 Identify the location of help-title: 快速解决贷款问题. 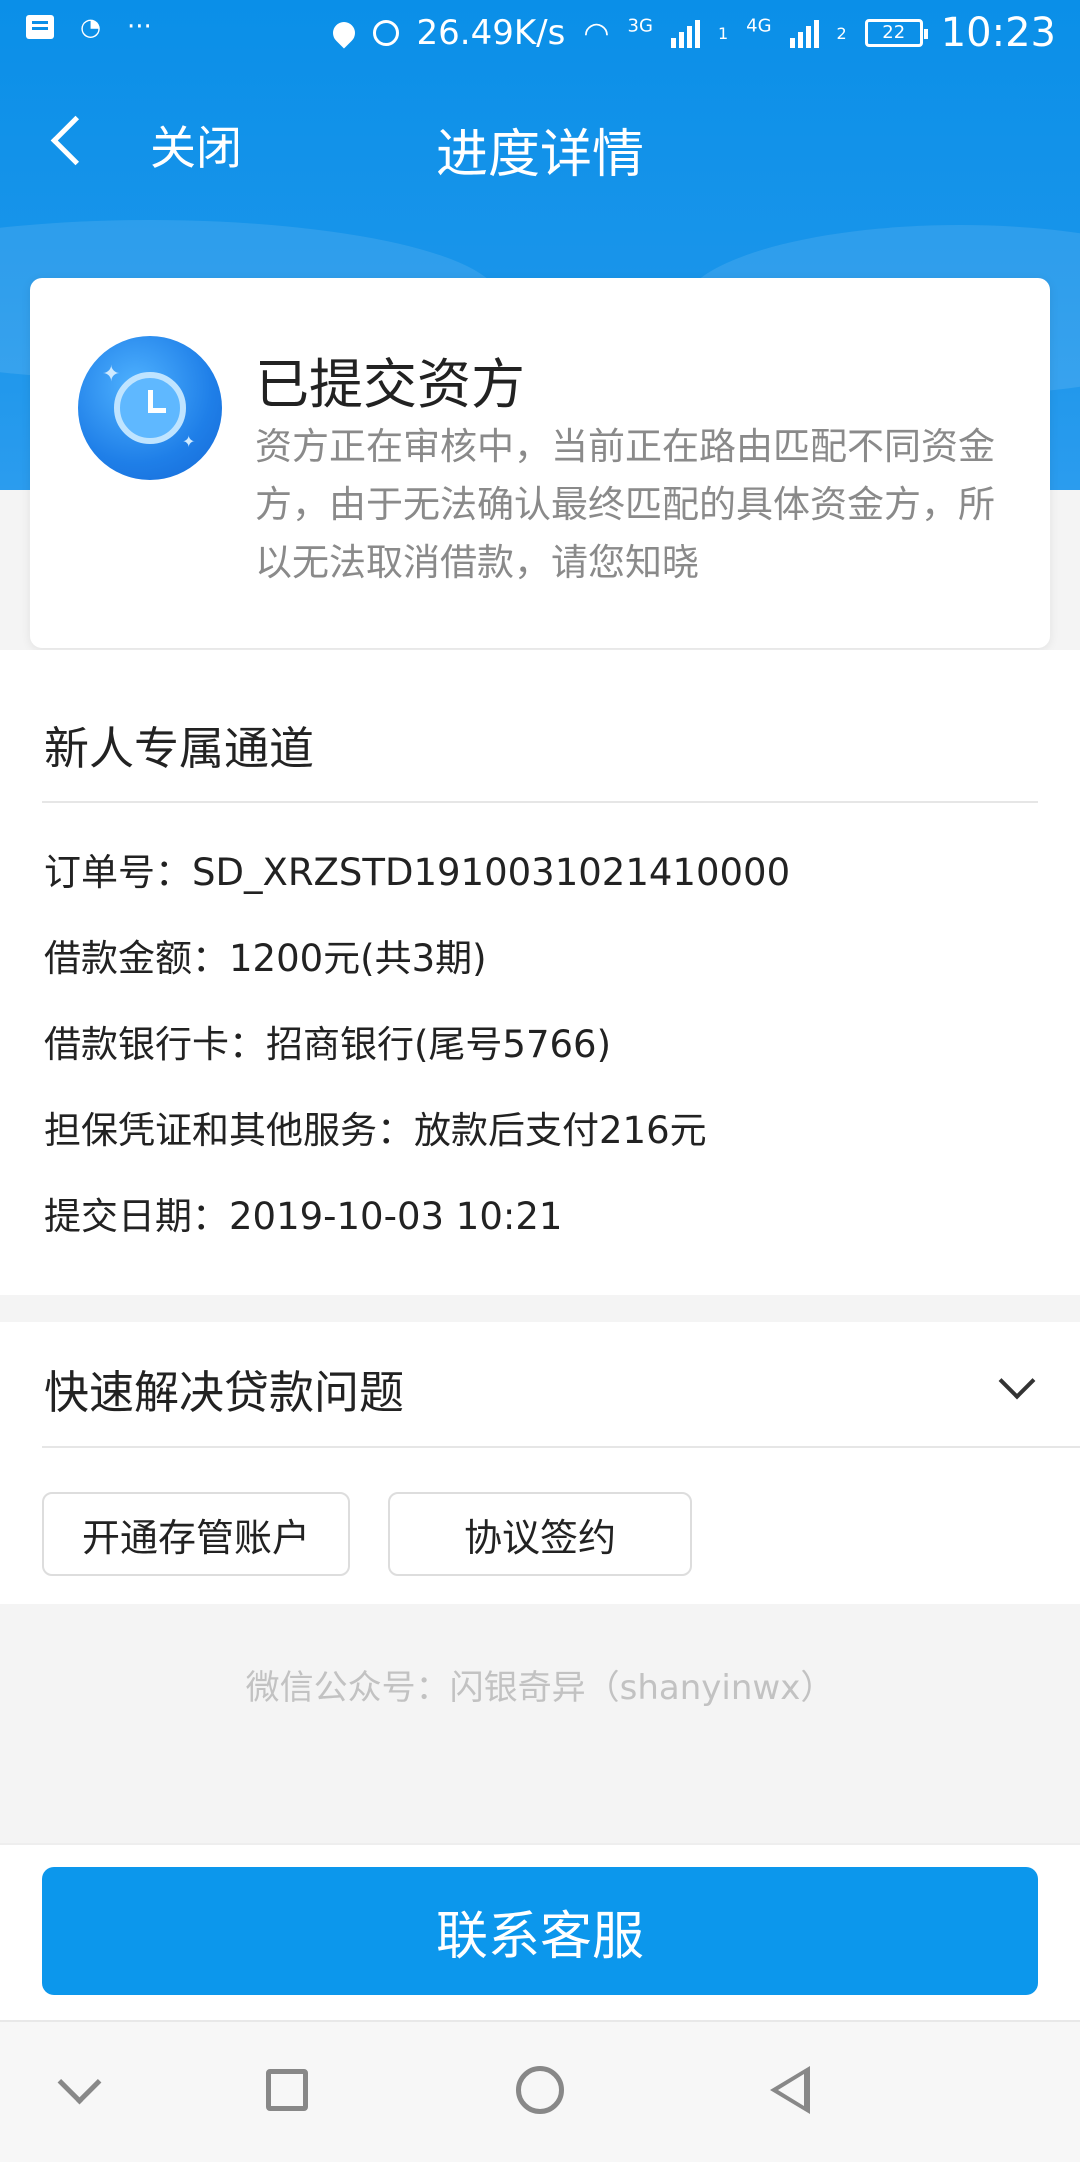
(224, 1388).